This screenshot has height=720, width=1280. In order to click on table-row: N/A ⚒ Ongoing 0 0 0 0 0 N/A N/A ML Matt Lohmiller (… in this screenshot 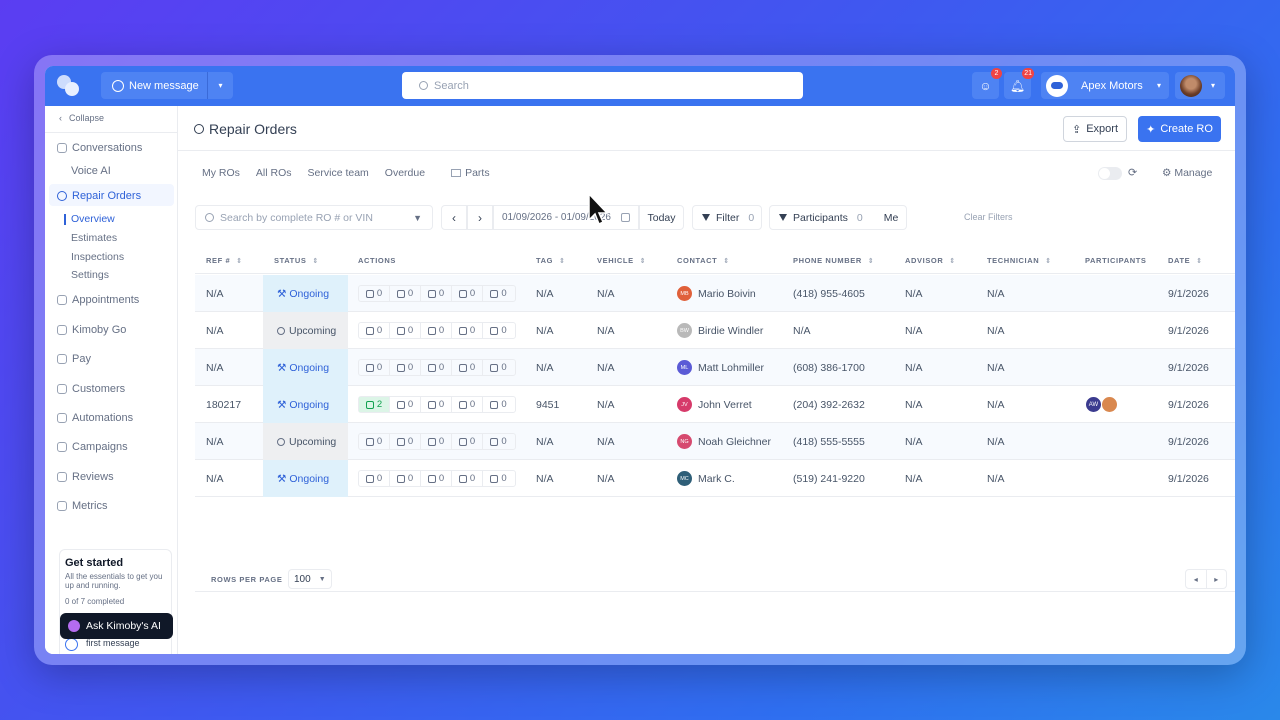, I will do `click(715, 367)`.